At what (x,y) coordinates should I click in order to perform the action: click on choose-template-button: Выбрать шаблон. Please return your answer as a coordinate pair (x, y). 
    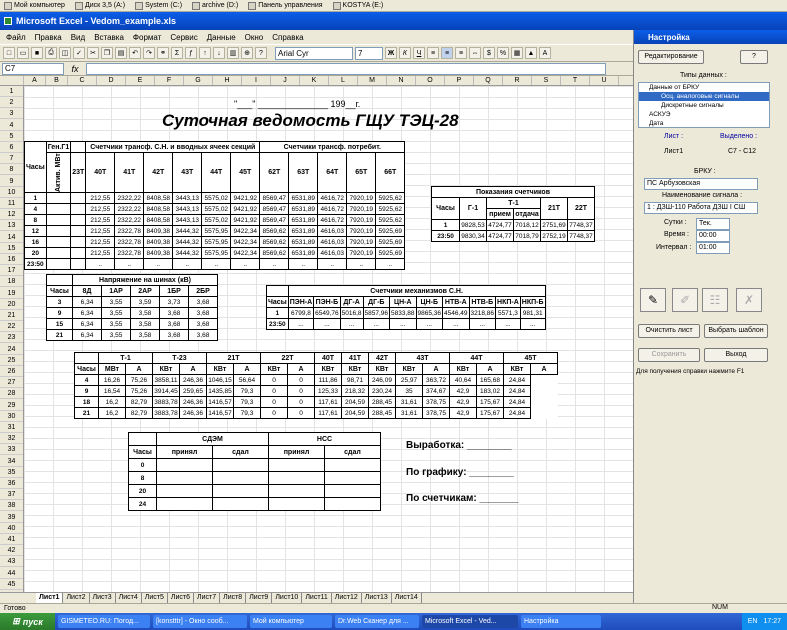
    Looking at the image, I should click on (736, 331).